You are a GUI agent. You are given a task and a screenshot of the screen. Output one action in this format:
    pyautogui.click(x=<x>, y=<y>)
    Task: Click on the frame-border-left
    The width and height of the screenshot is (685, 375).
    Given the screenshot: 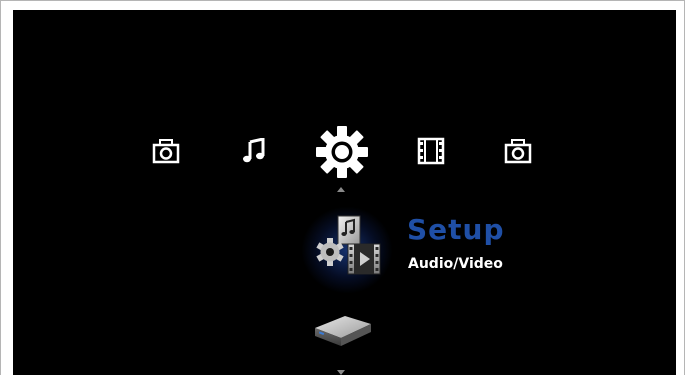 What is the action you would take?
    pyautogui.click(x=0, y=187)
    